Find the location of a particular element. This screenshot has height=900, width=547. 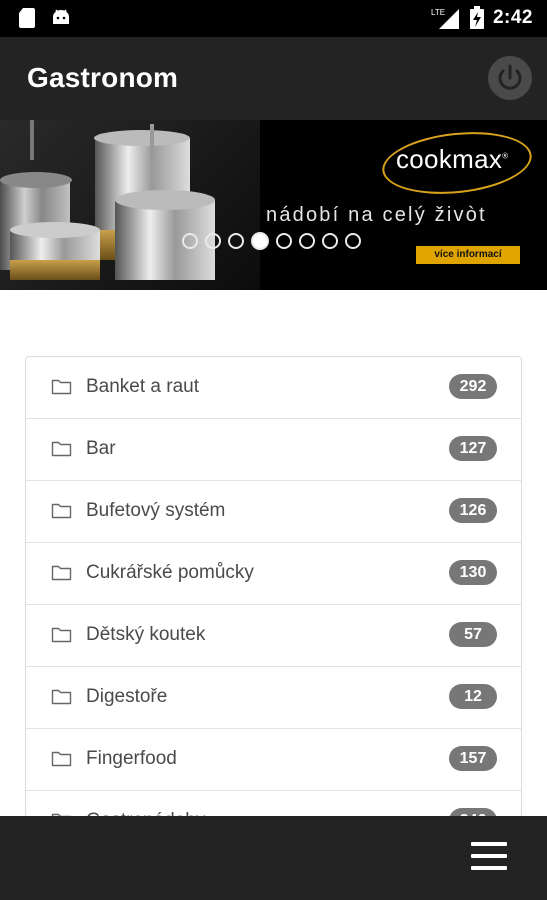

category-row: Banket a raut 292 is located at coordinates (273, 388).